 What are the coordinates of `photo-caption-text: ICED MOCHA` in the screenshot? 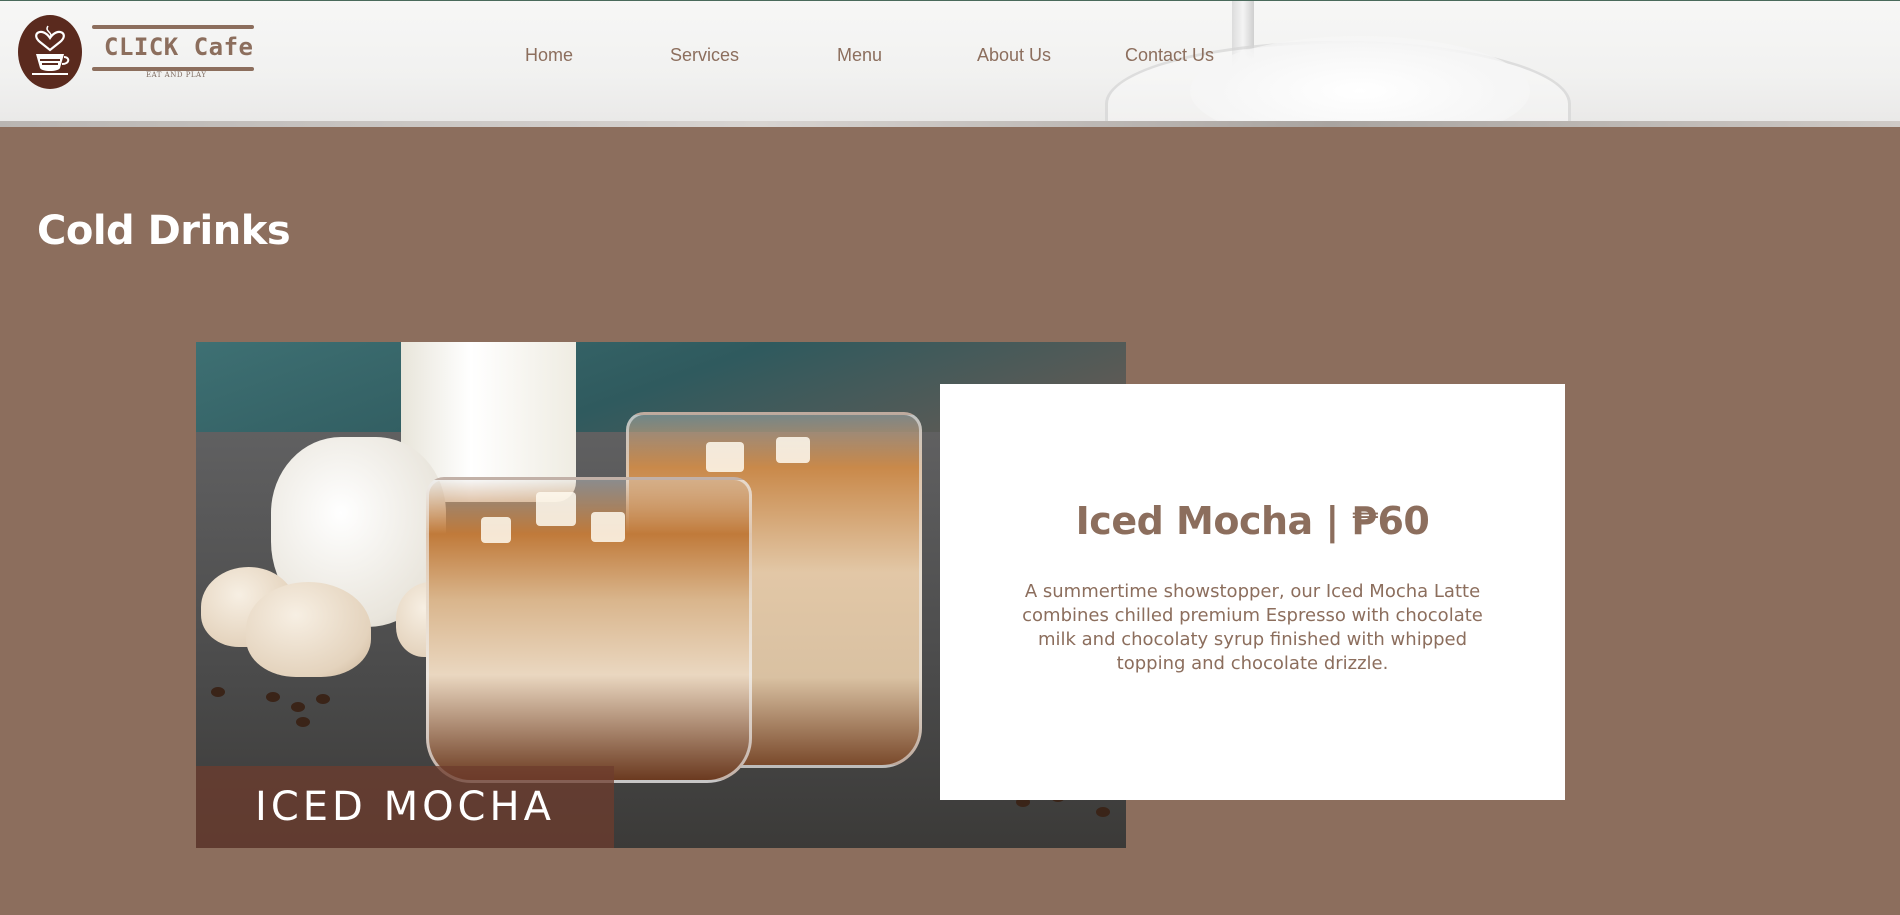 It's located at (405, 807).